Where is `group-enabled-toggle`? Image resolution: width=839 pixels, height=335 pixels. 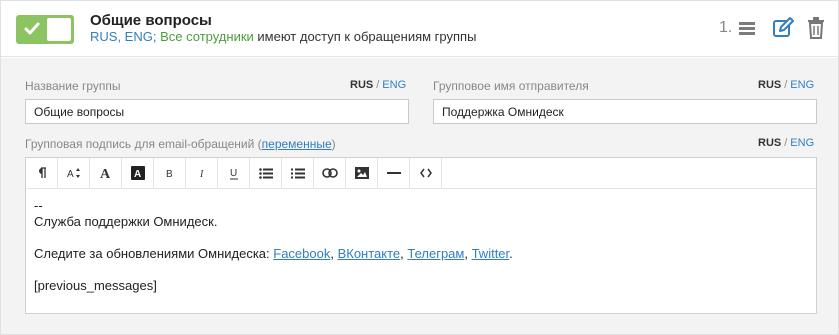
group-enabled-toggle is located at coordinates (45, 29).